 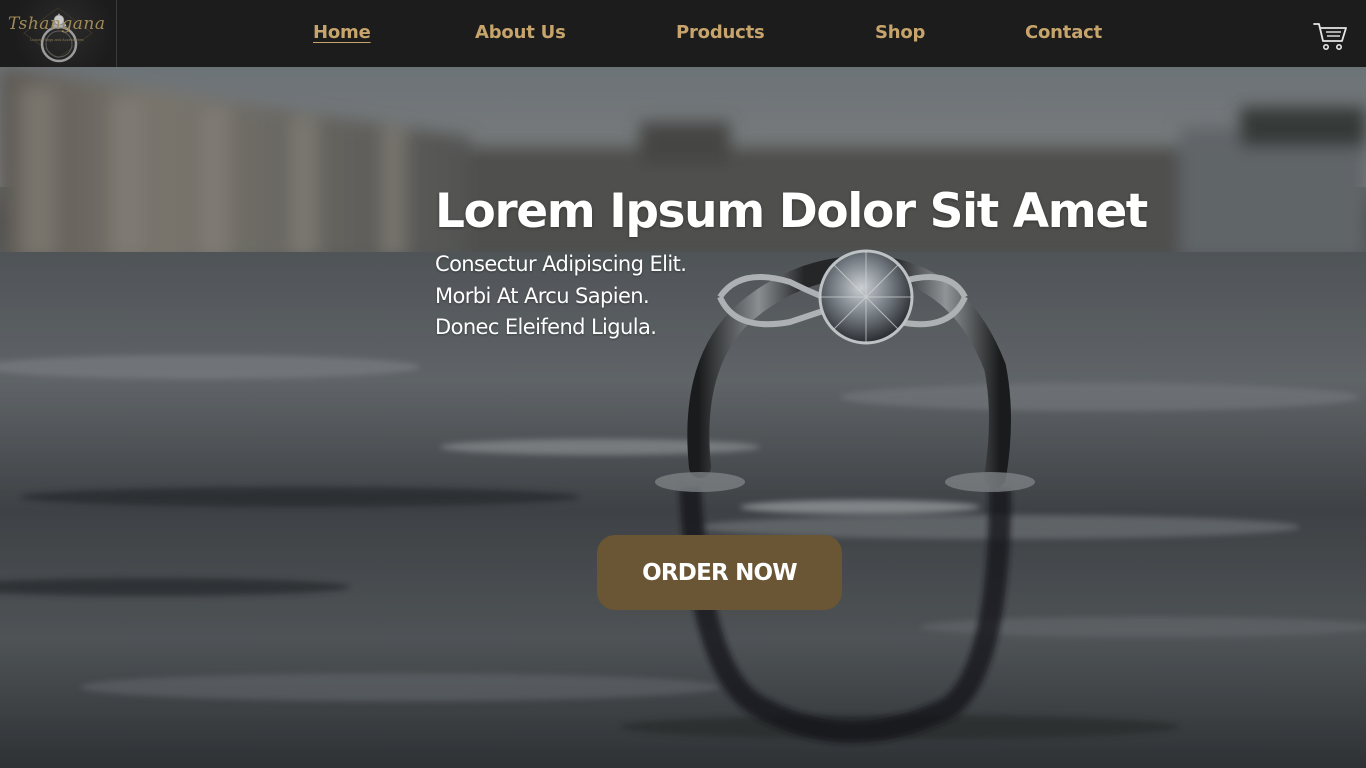 I want to click on nav-products-link: Products, so click(x=720, y=32).